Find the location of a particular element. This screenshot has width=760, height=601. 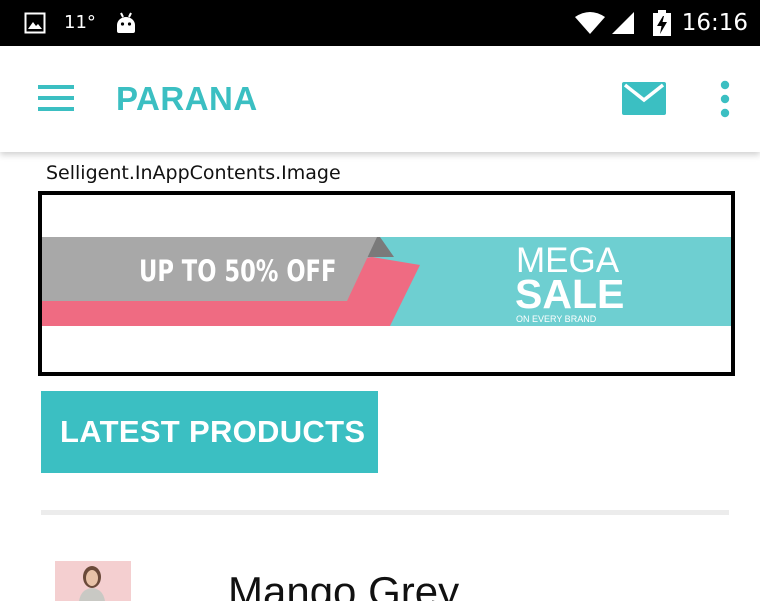

product-model-image is located at coordinates (93, 581).